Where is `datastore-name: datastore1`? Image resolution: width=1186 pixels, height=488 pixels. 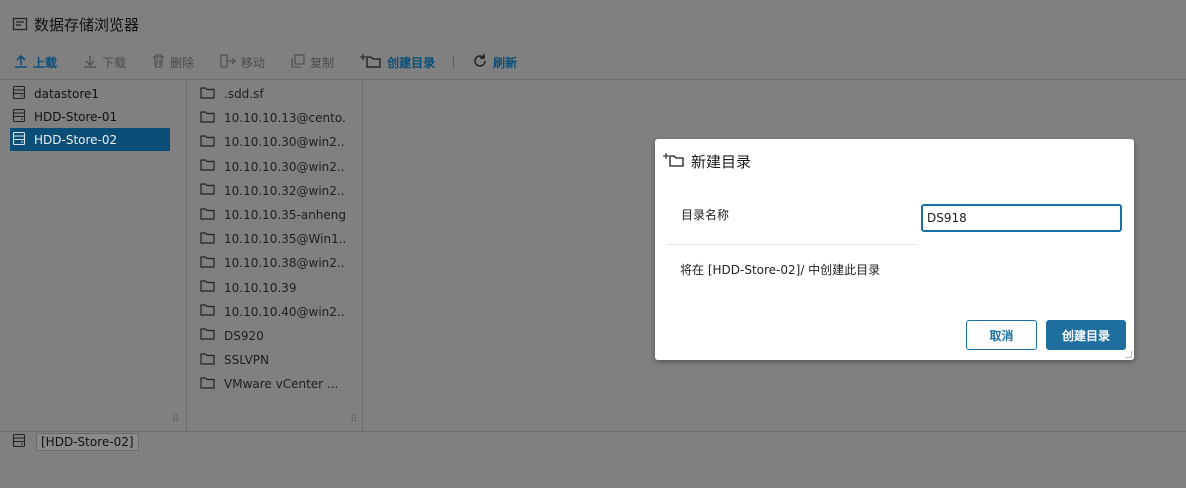 datastore-name: datastore1 is located at coordinates (67, 93).